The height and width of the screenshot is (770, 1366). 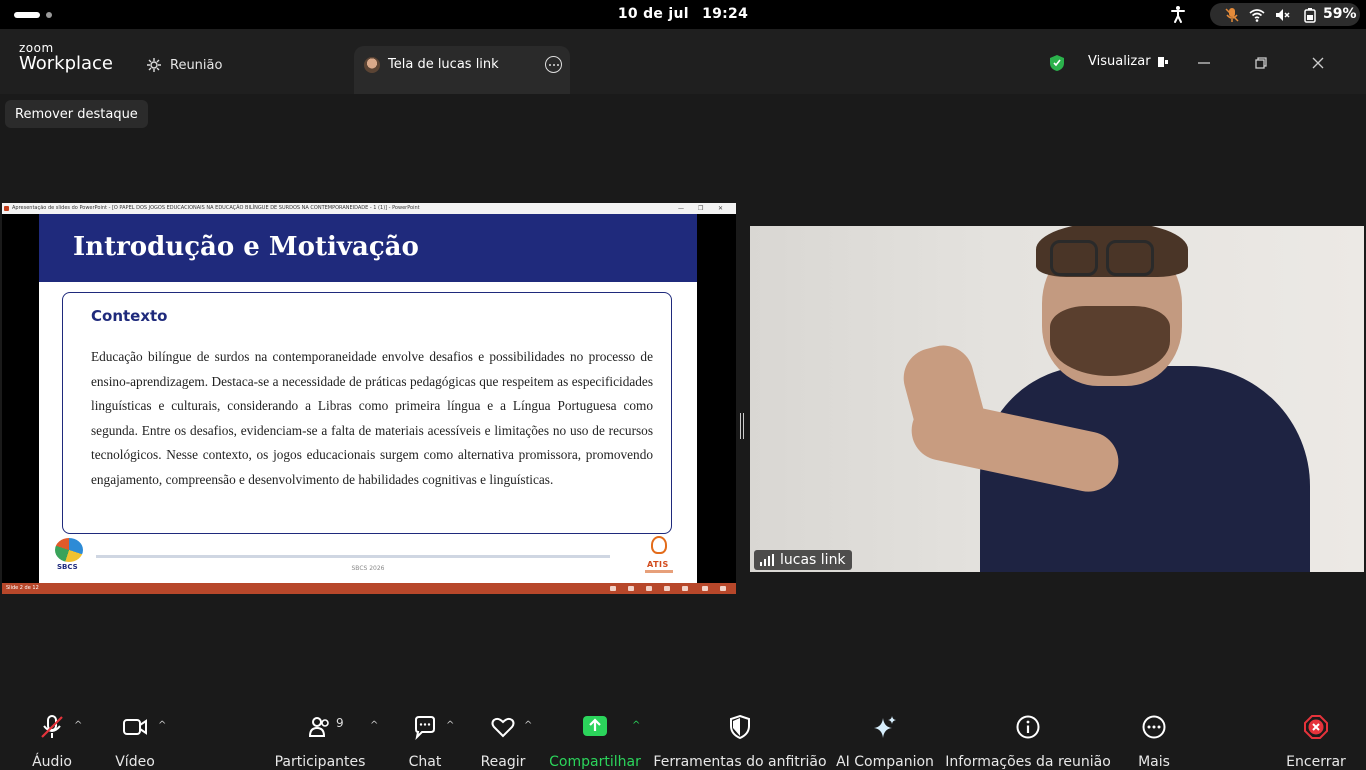 I want to click on zoom-workplace-logo: zoom Workplace, so click(x=66, y=57).